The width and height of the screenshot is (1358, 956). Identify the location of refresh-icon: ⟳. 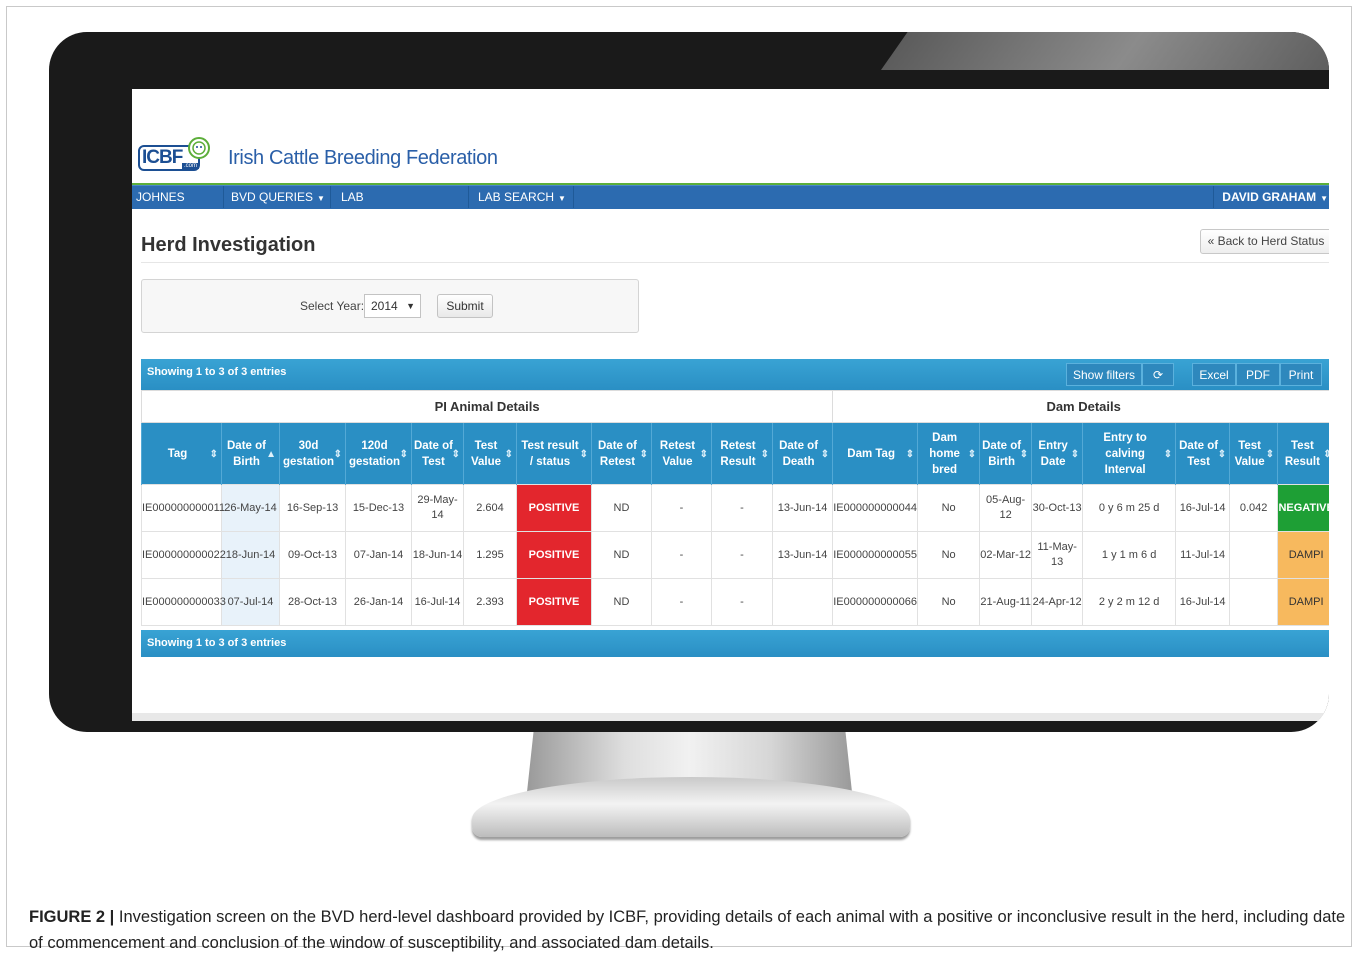
(1158, 374).